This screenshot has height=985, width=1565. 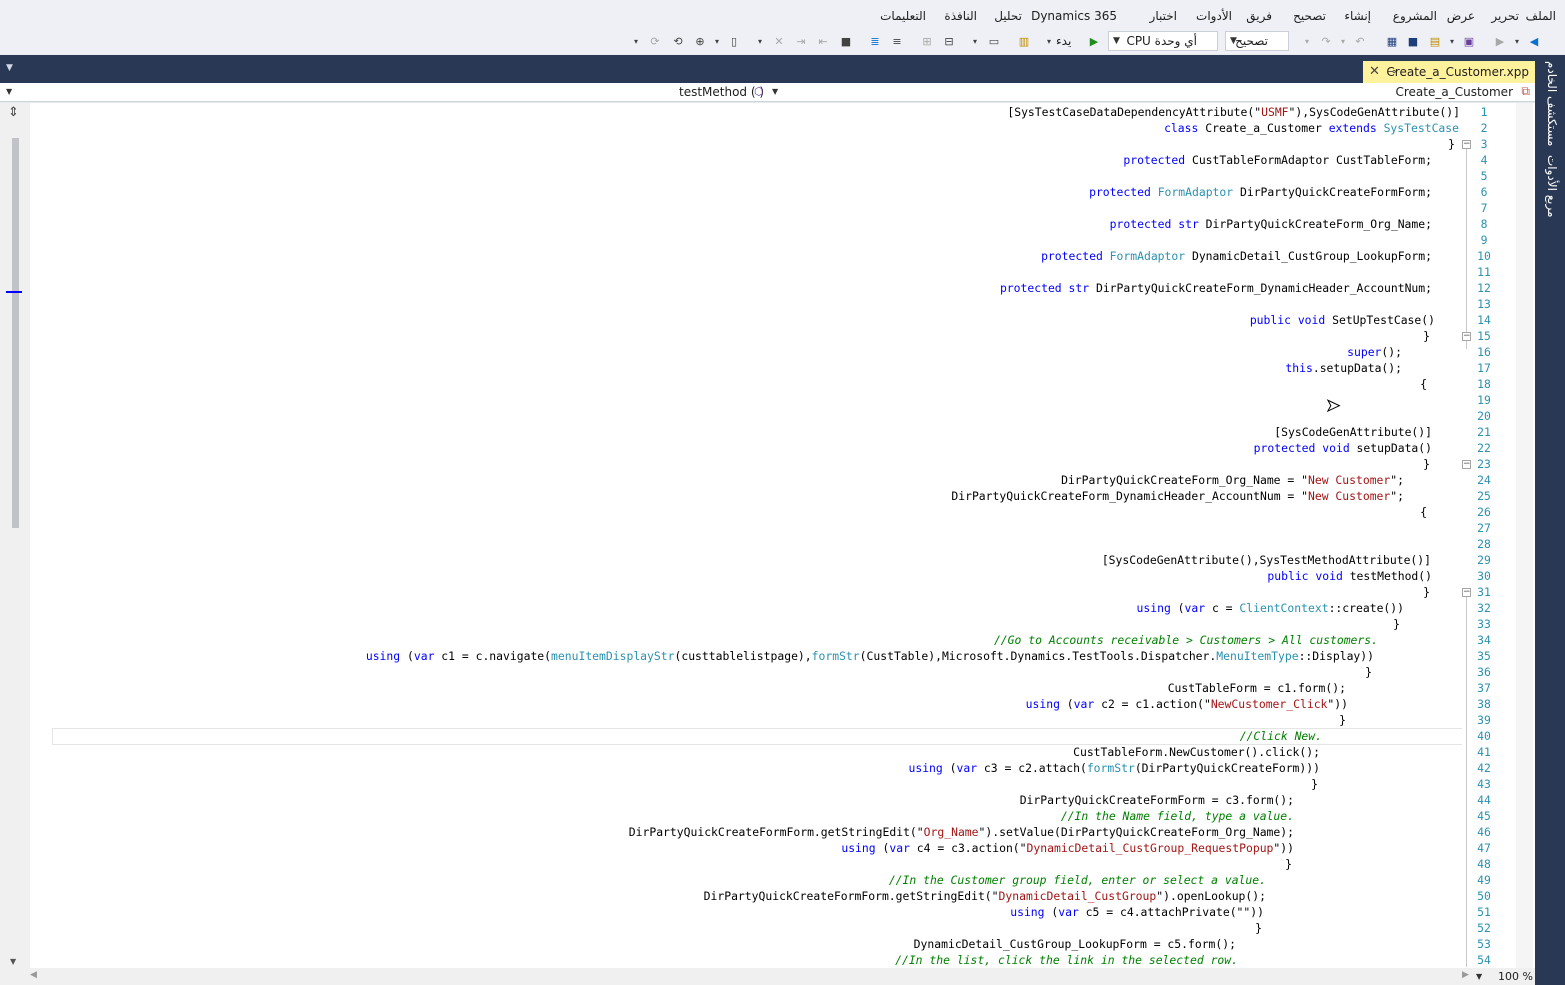 What do you see at coordinates (1157, 800) in the screenshot?
I see `code-line: DirPartyQuickCreateFormForm = c3.form();` at bounding box center [1157, 800].